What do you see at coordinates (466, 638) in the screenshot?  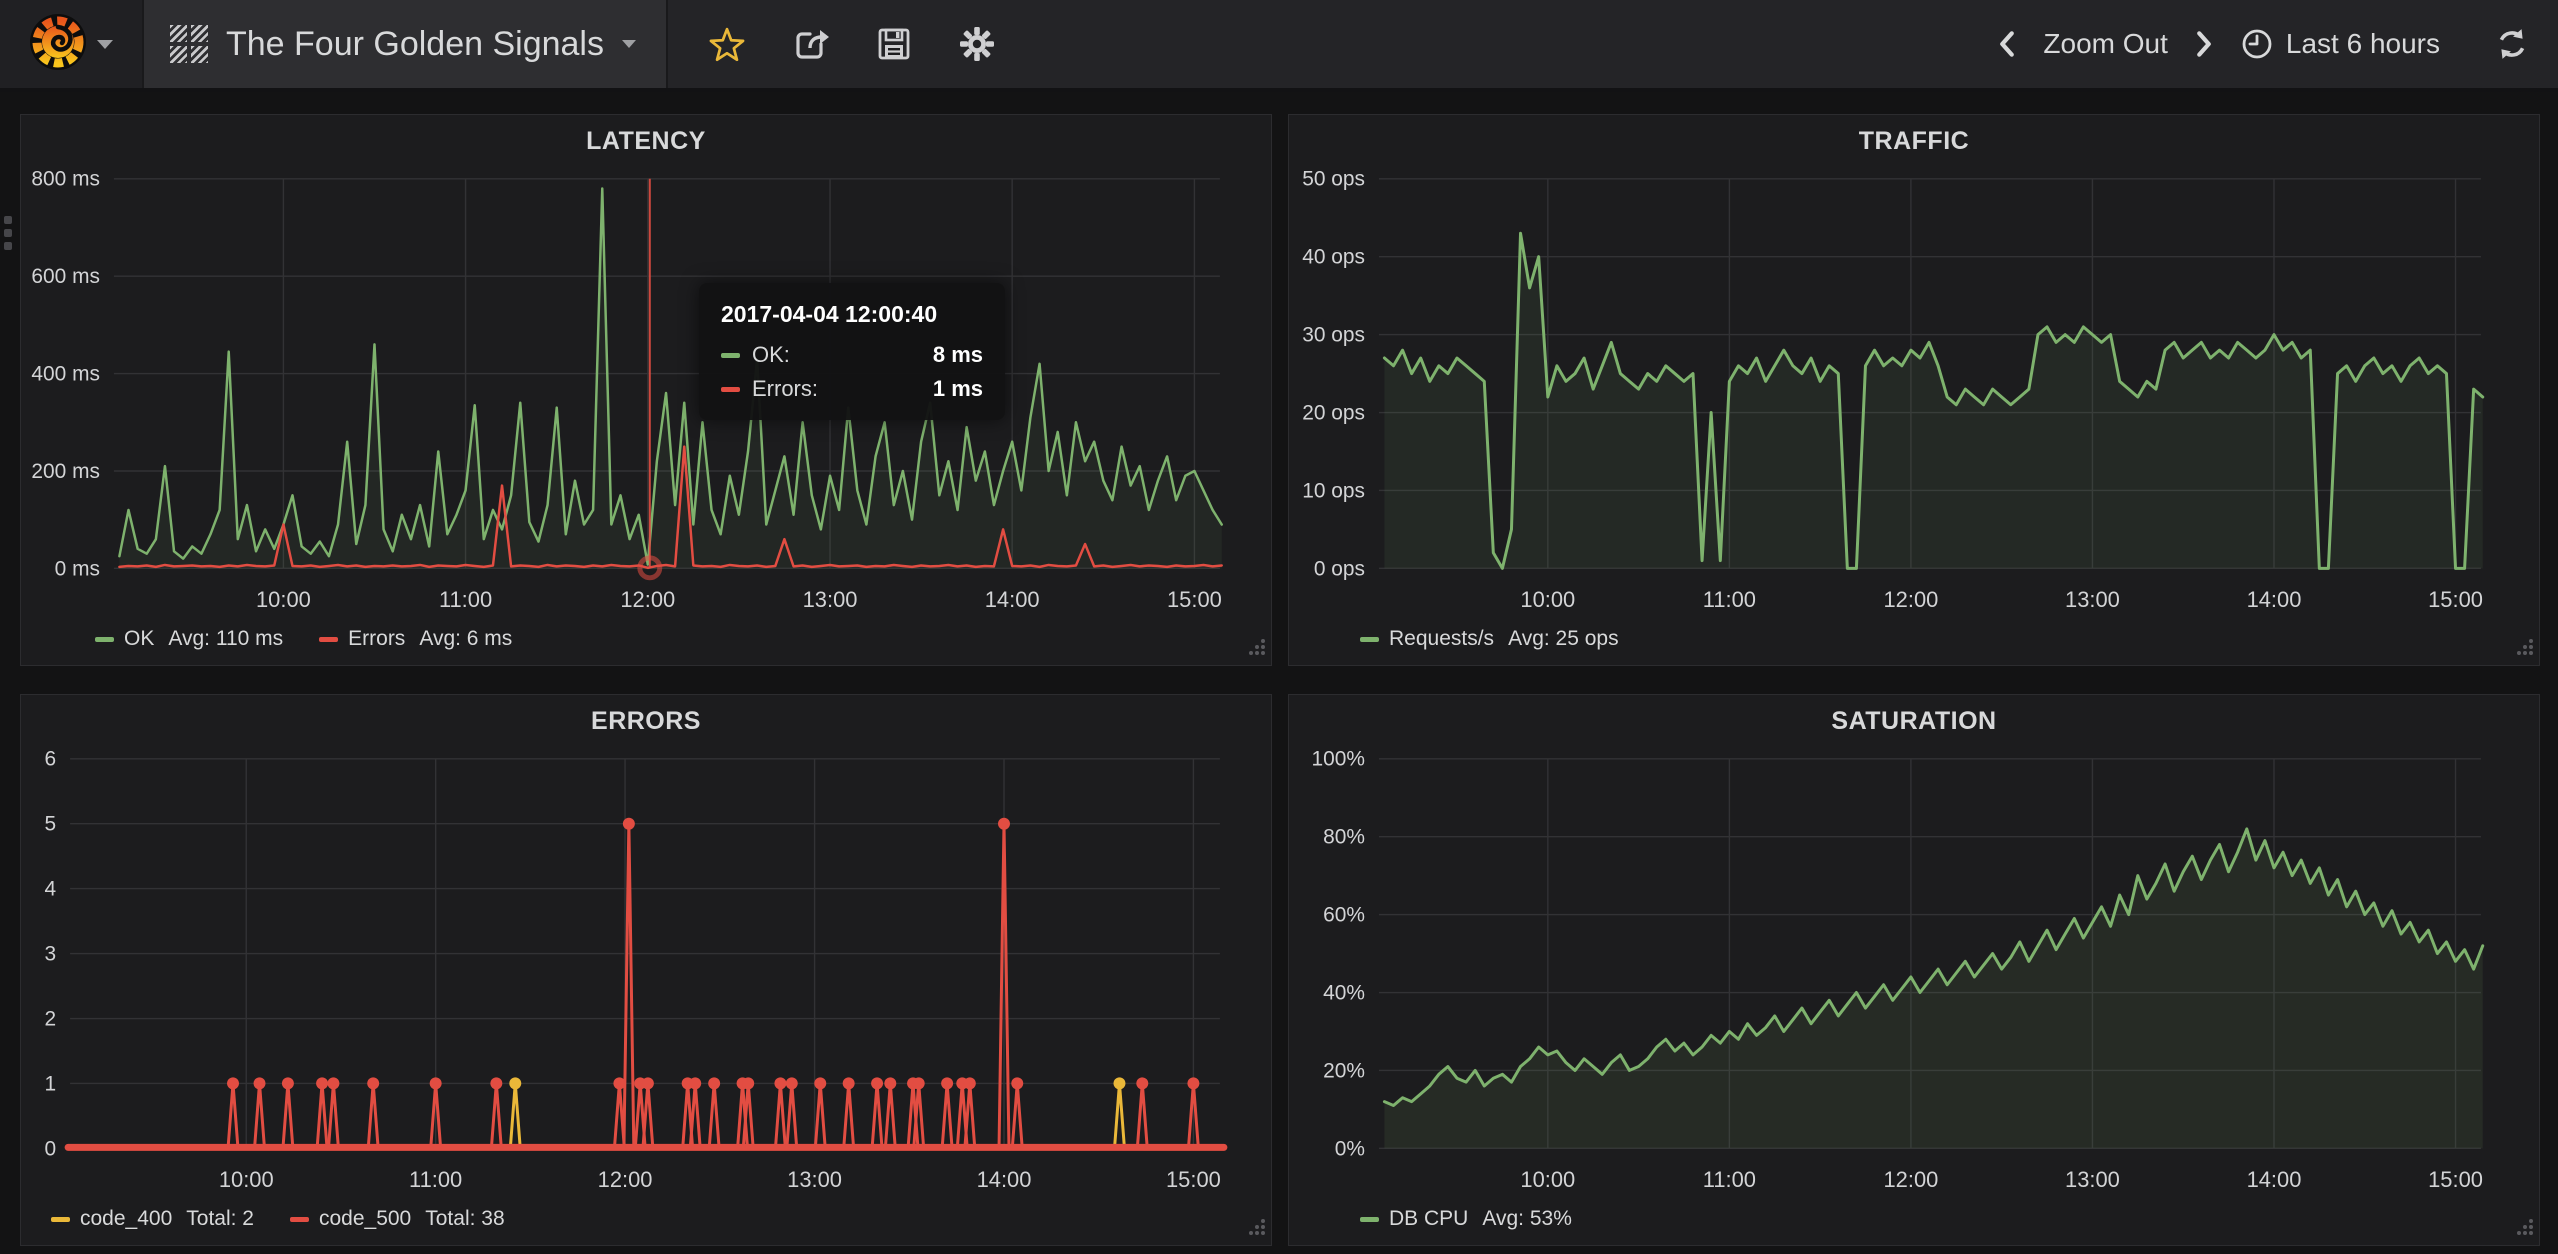 I see `legend-series-stat: Avg: 6 ms` at bounding box center [466, 638].